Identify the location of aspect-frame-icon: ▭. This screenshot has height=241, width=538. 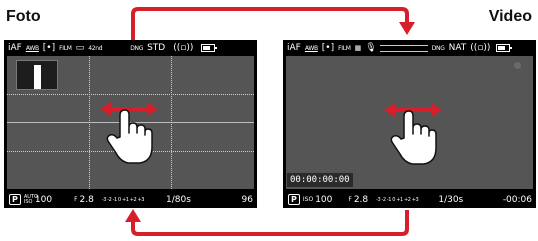
(80, 48).